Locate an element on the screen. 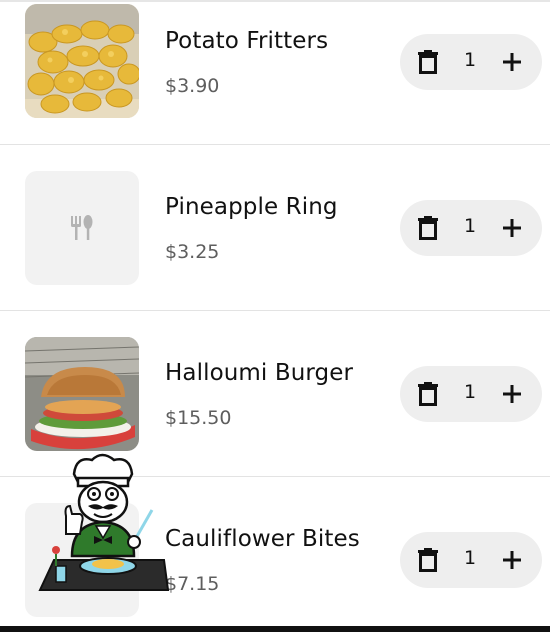  item-name: Pineapple Ring is located at coordinates (251, 207).